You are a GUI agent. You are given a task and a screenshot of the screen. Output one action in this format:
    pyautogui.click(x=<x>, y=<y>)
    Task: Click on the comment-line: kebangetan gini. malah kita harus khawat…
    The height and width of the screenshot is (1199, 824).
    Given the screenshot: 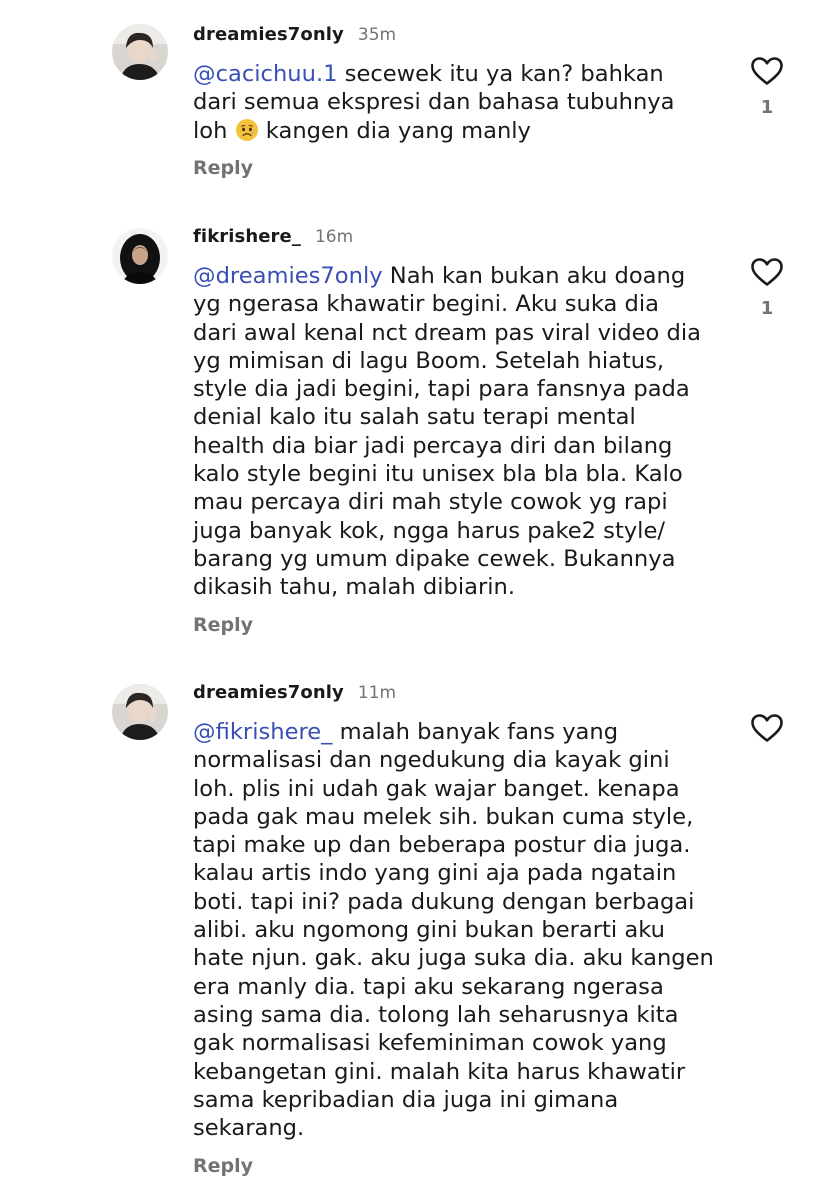 What is the action you would take?
    pyautogui.click(x=439, y=1071)
    